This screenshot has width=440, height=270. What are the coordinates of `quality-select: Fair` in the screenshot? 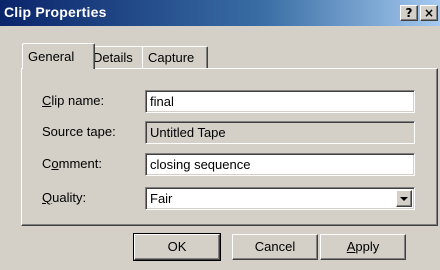 It's located at (280, 198).